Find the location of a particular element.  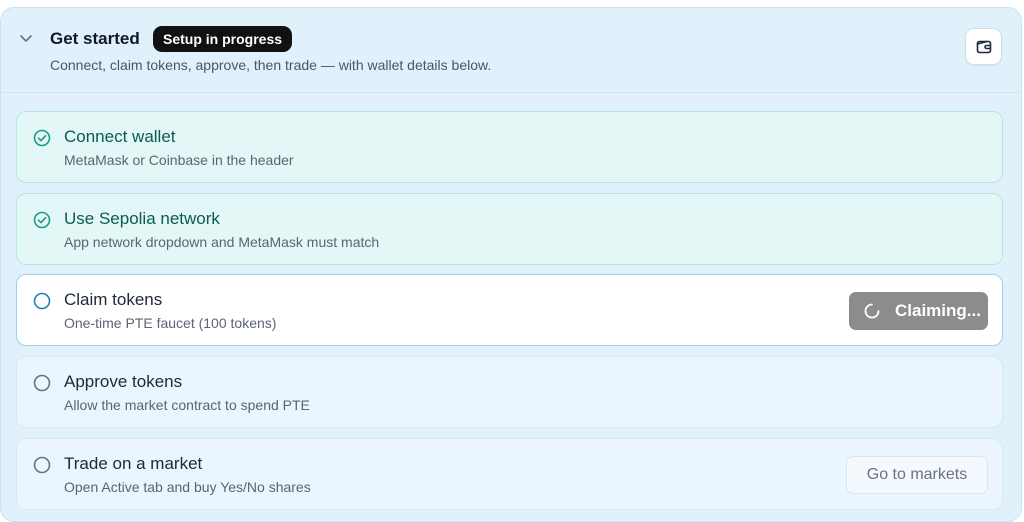

wallet-button is located at coordinates (983, 46).